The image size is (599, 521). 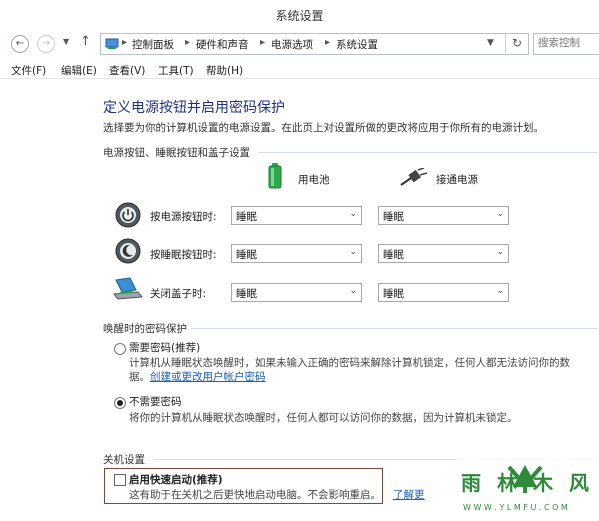 I want to click on no-password-label: 不需要密码, so click(x=155, y=401).